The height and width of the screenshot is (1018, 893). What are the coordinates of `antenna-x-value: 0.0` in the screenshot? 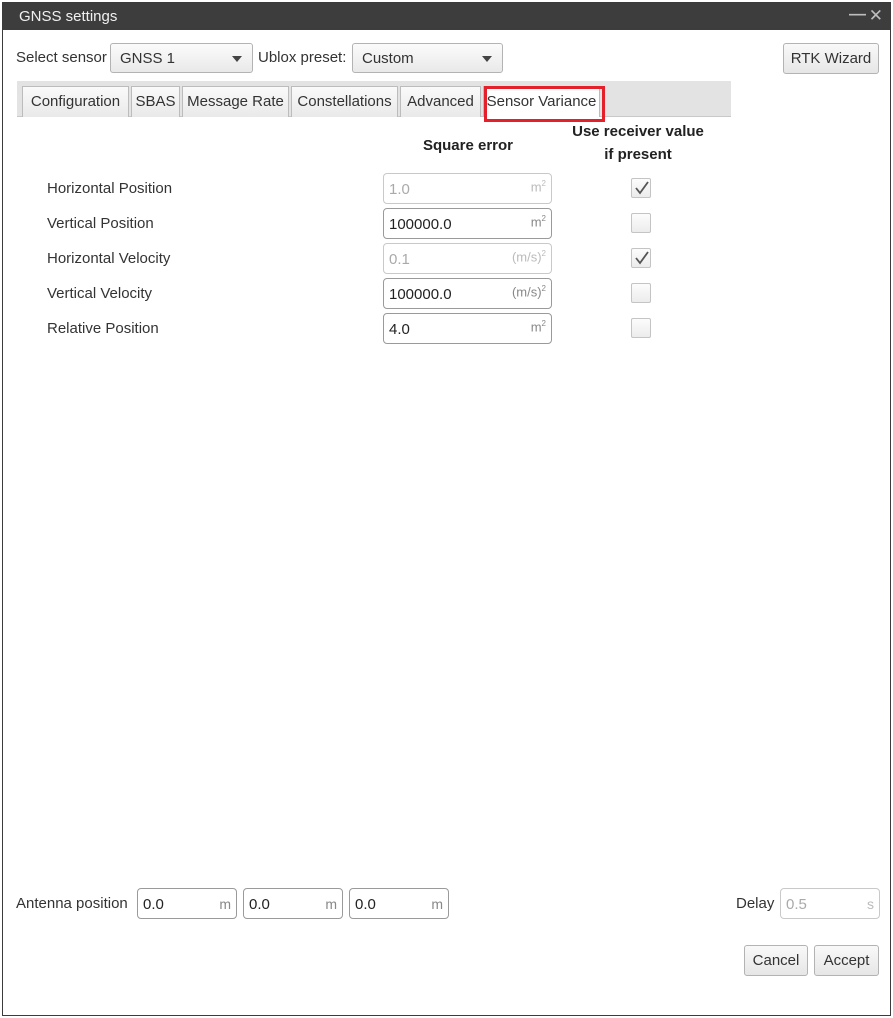 It's located at (153, 904).